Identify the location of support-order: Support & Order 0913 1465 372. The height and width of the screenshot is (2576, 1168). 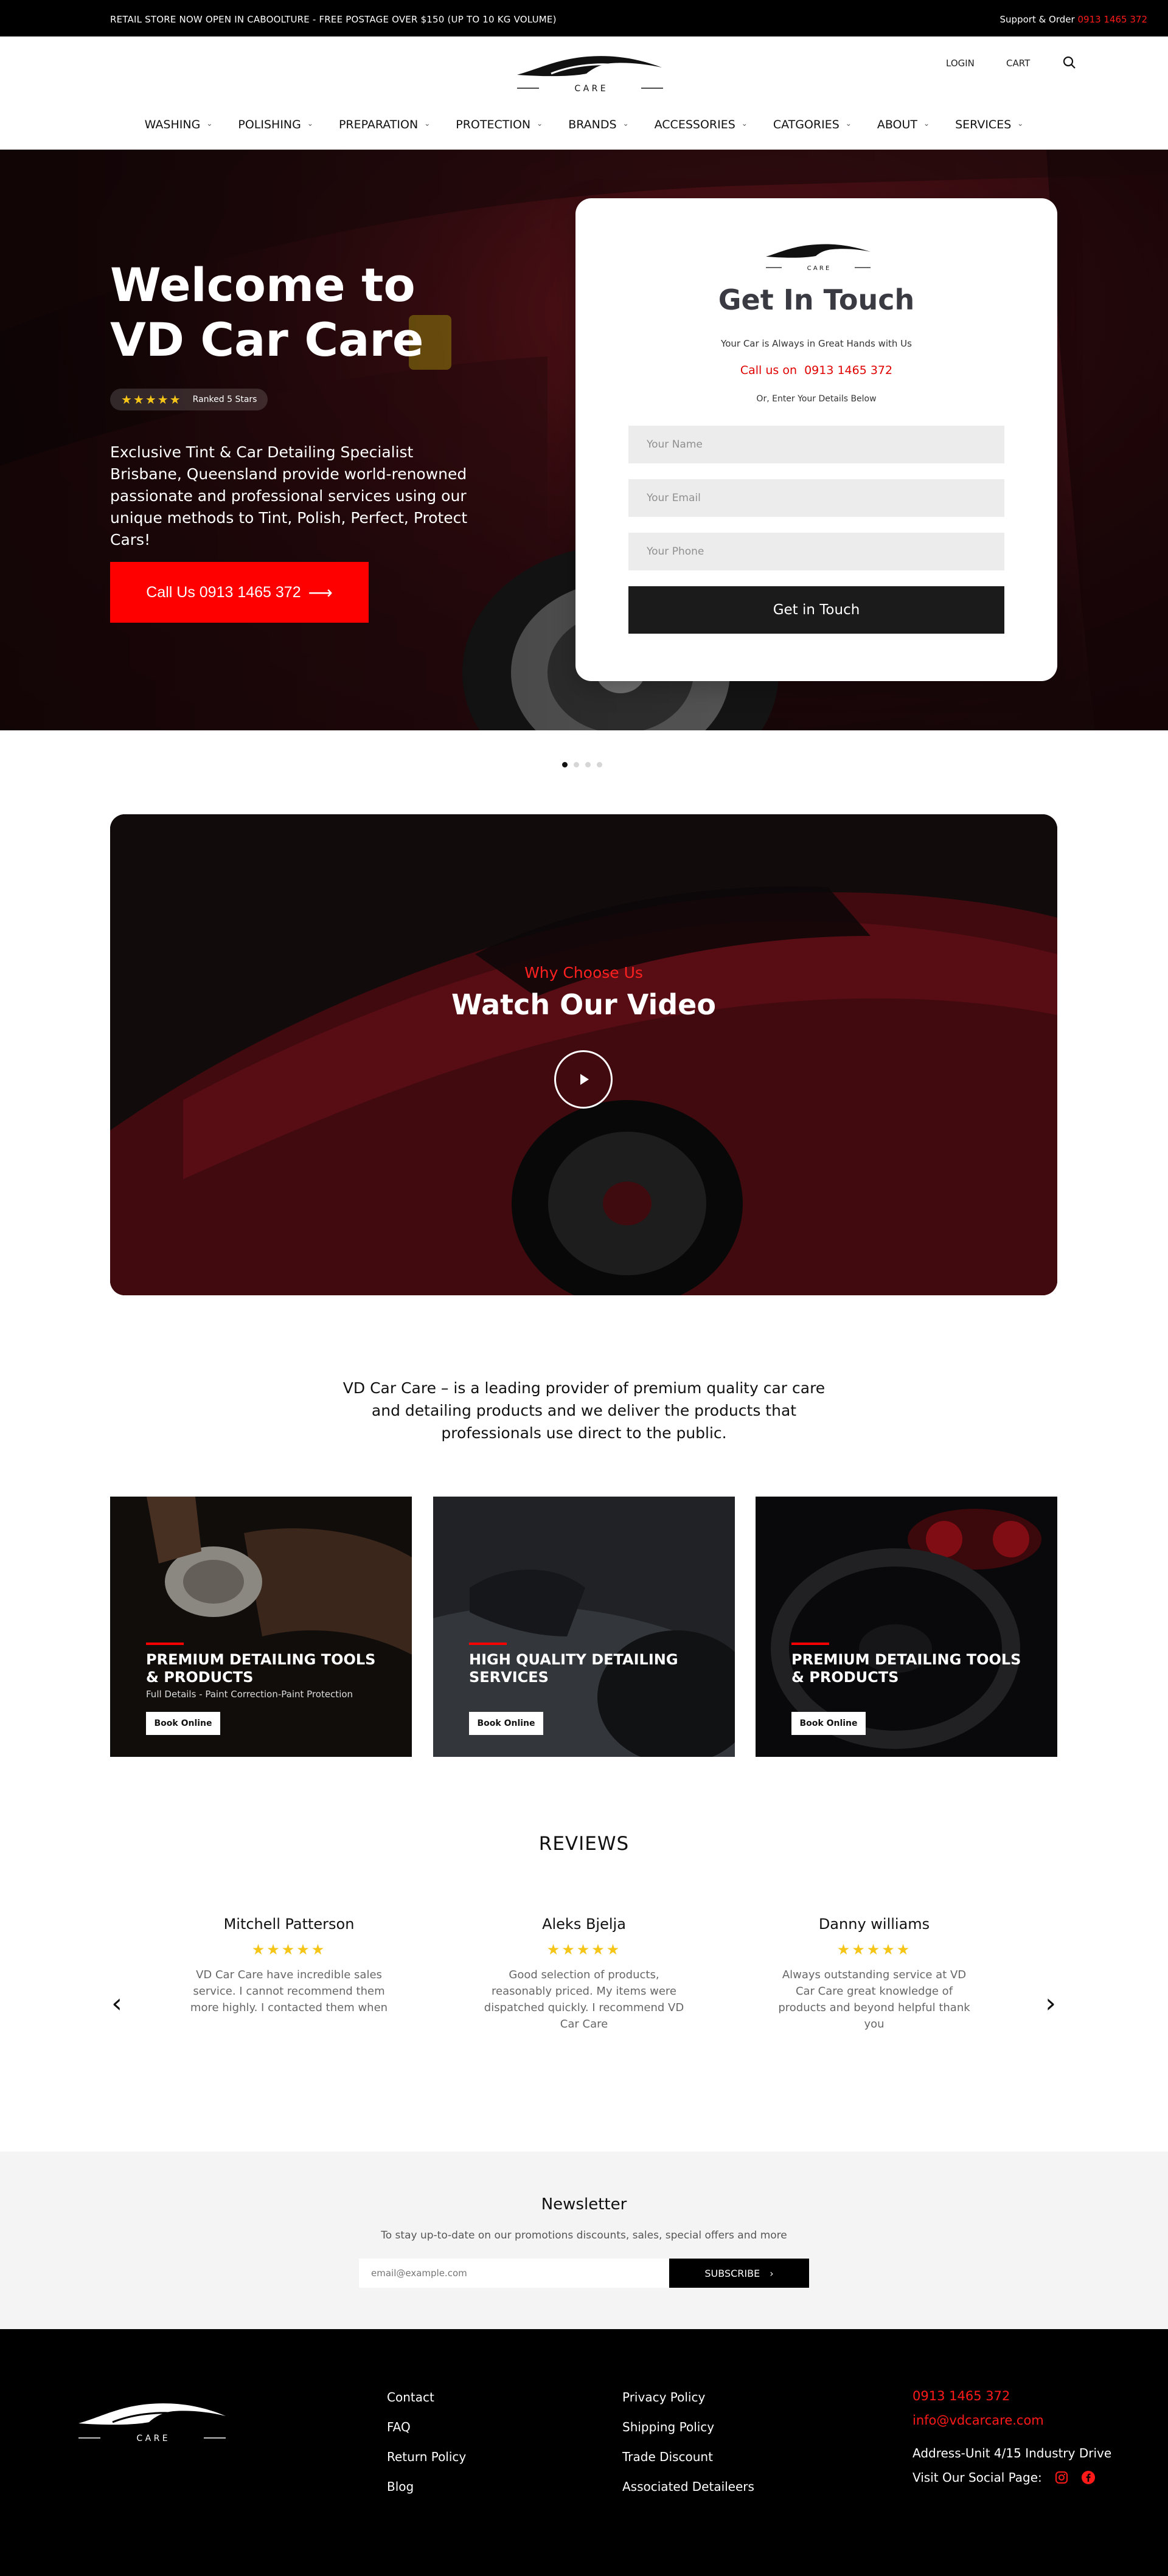
(1073, 19).